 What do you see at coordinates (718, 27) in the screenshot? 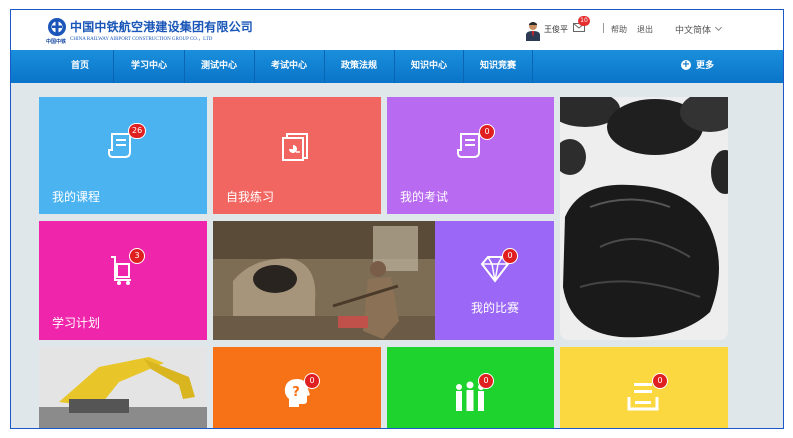
I see `chevron-down-icon` at bounding box center [718, 27].